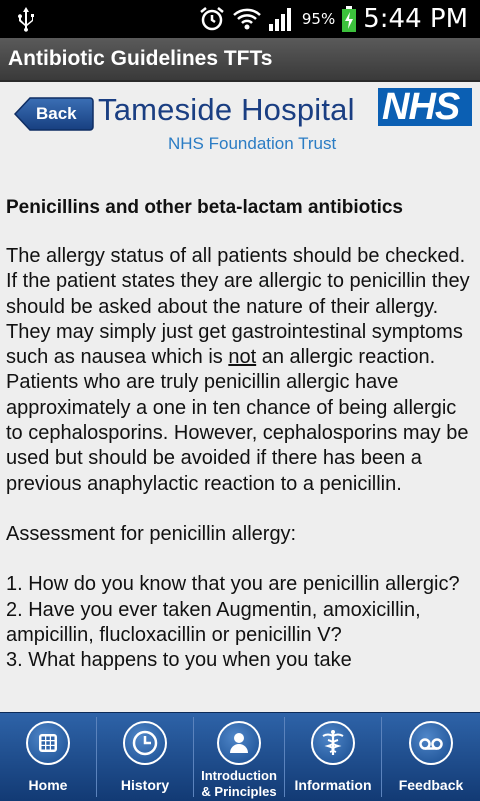 Image resolution: width=480 pixels, height=801 pixels. Describe the element at coordinates (252, 143) in the screenshot. I see `trust-name: NHS Foundation Trust` at that location.